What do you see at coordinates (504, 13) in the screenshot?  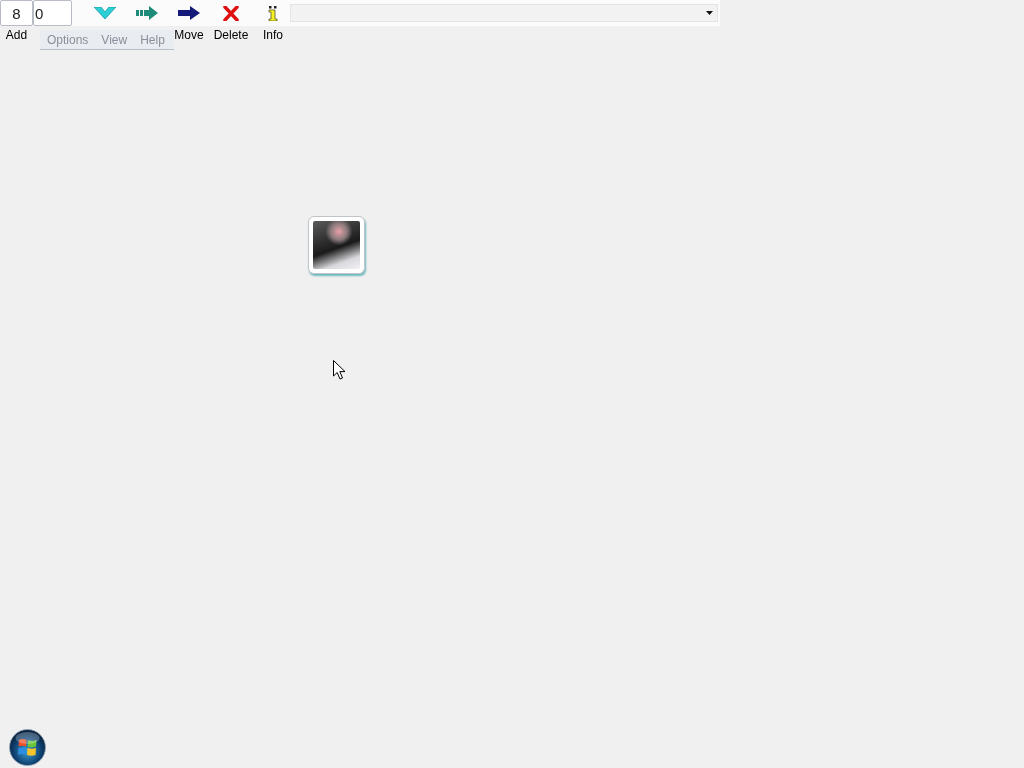 I see `dropdown-field` at bounding box center [504, 13].